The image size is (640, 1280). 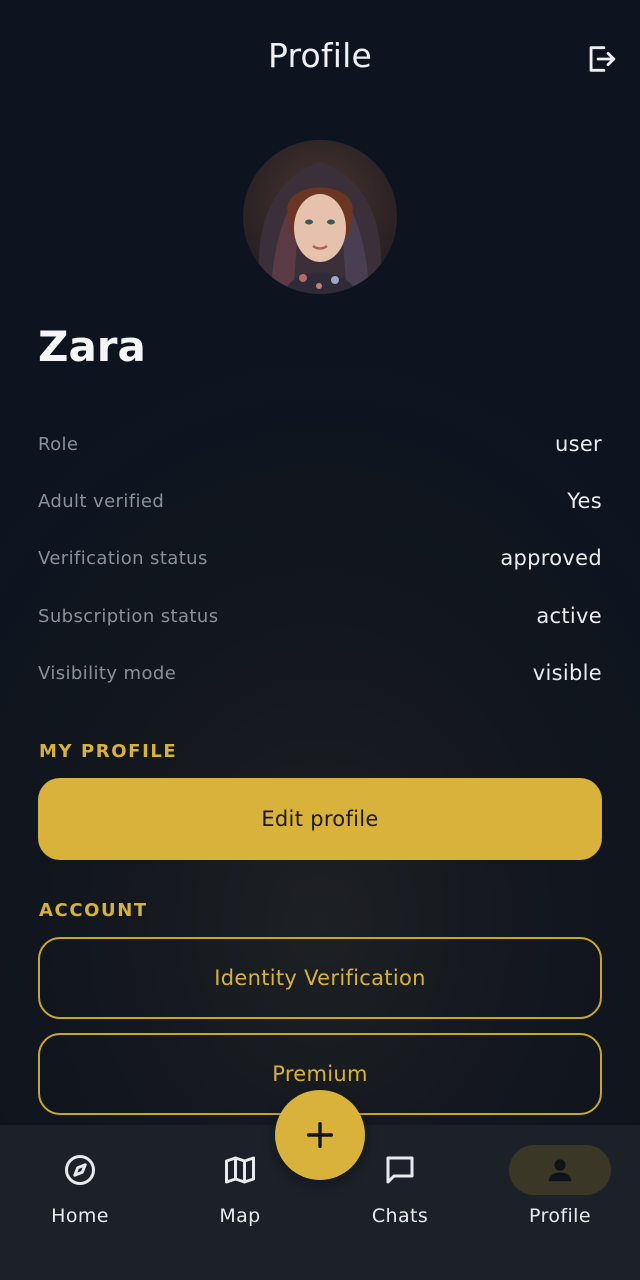 What do you see at coordinates (320, 501) in the screenshot?
I see `info-row-adult-verified: Adult verified Yes` at bounding box center [320, 501].